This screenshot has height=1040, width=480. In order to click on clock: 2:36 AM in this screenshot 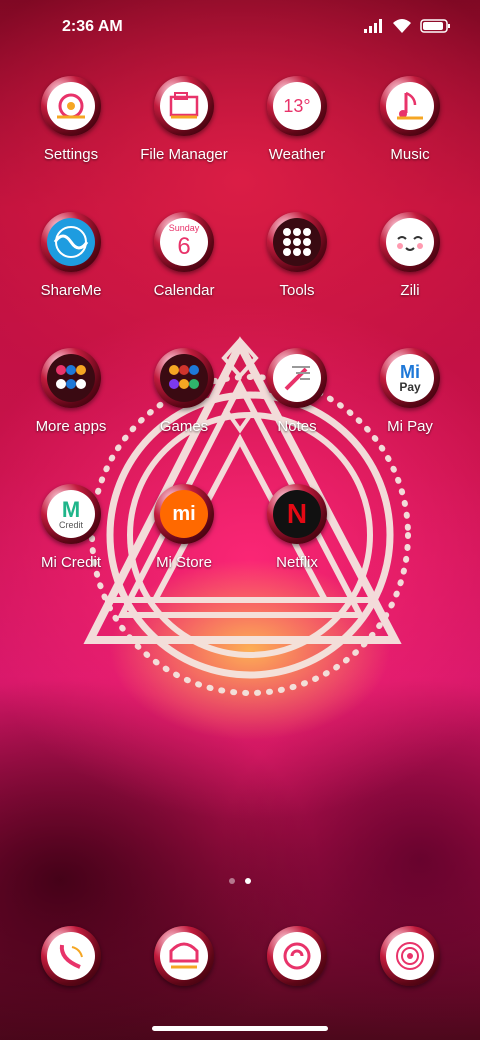, I will do `click(92, 26)`.